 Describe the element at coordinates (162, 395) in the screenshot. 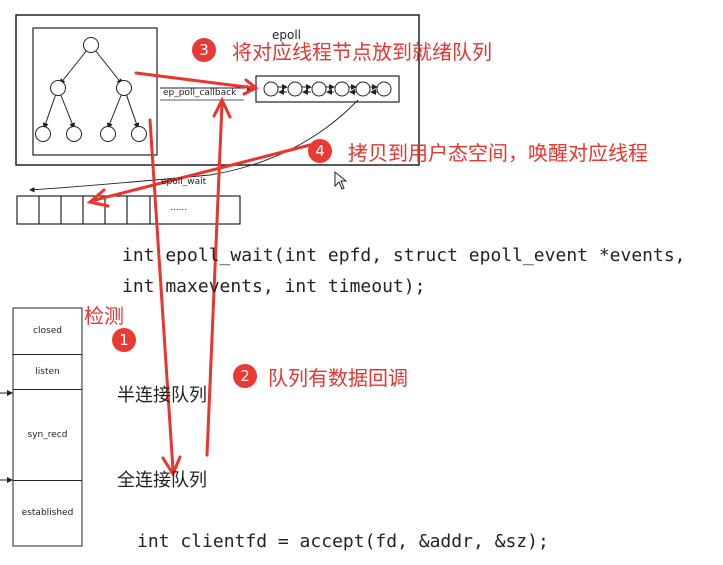

I see `half-connection-queue-label: 半连接队列` at that location.